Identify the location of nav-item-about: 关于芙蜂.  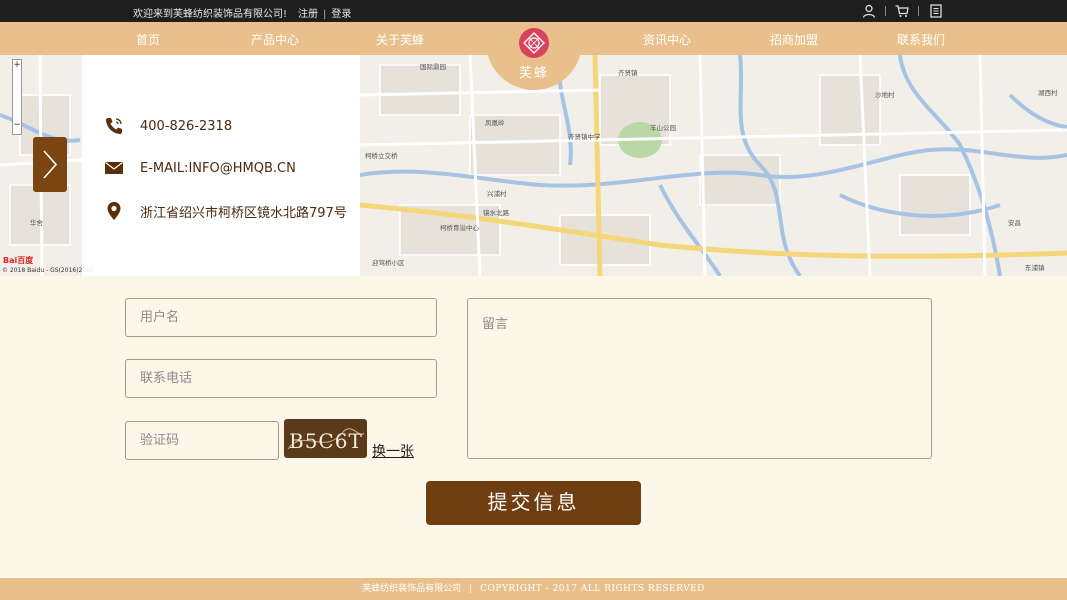
(400, 39).